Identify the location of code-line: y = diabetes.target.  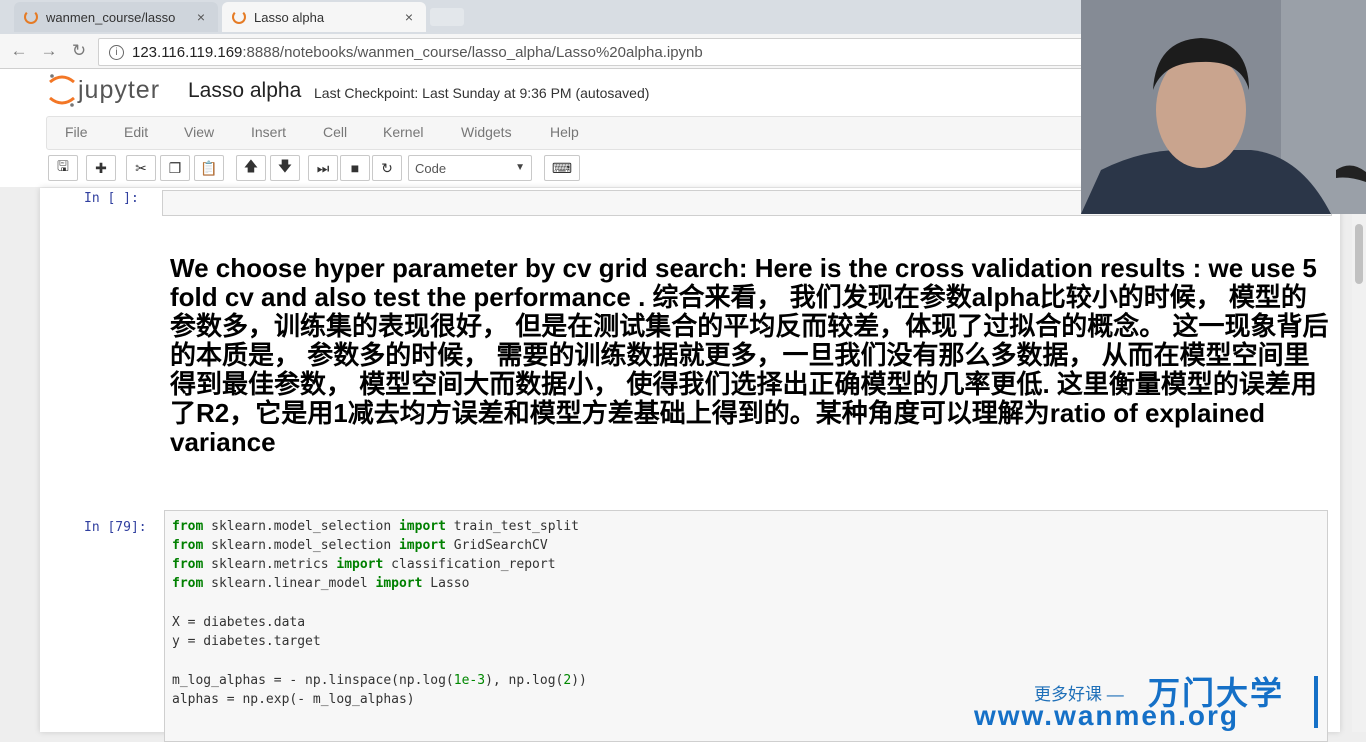
(246, 641).